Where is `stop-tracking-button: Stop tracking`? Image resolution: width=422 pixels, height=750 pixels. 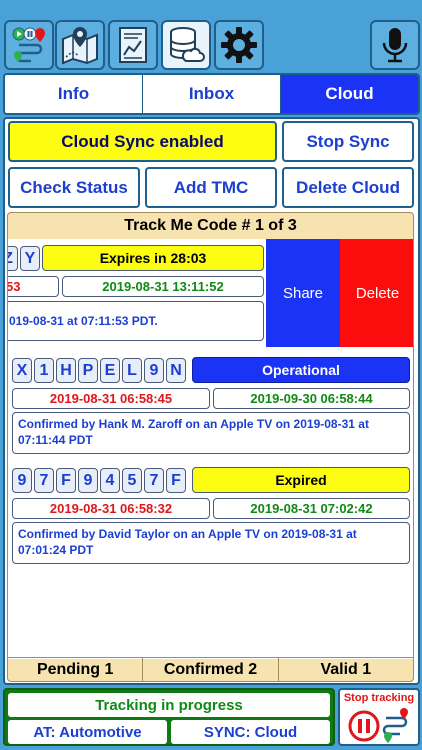
stop-tracking-button: Stop tracking is located at coordinates (379, 717).